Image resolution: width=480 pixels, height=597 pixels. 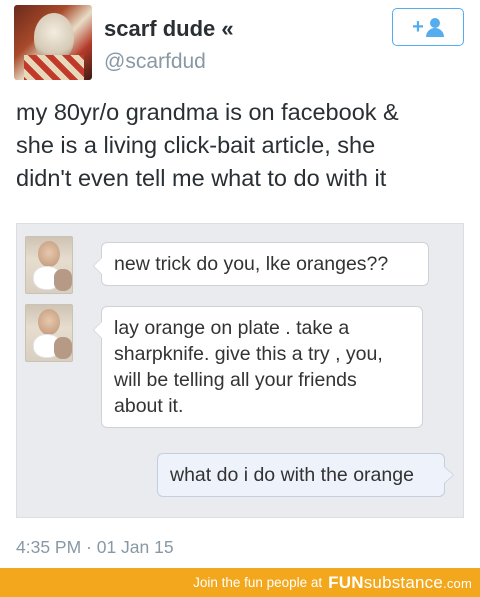 I want to click on tweet-timestamp: 4:35 PM · 01 Jan 15, so click(x=95, y=547).